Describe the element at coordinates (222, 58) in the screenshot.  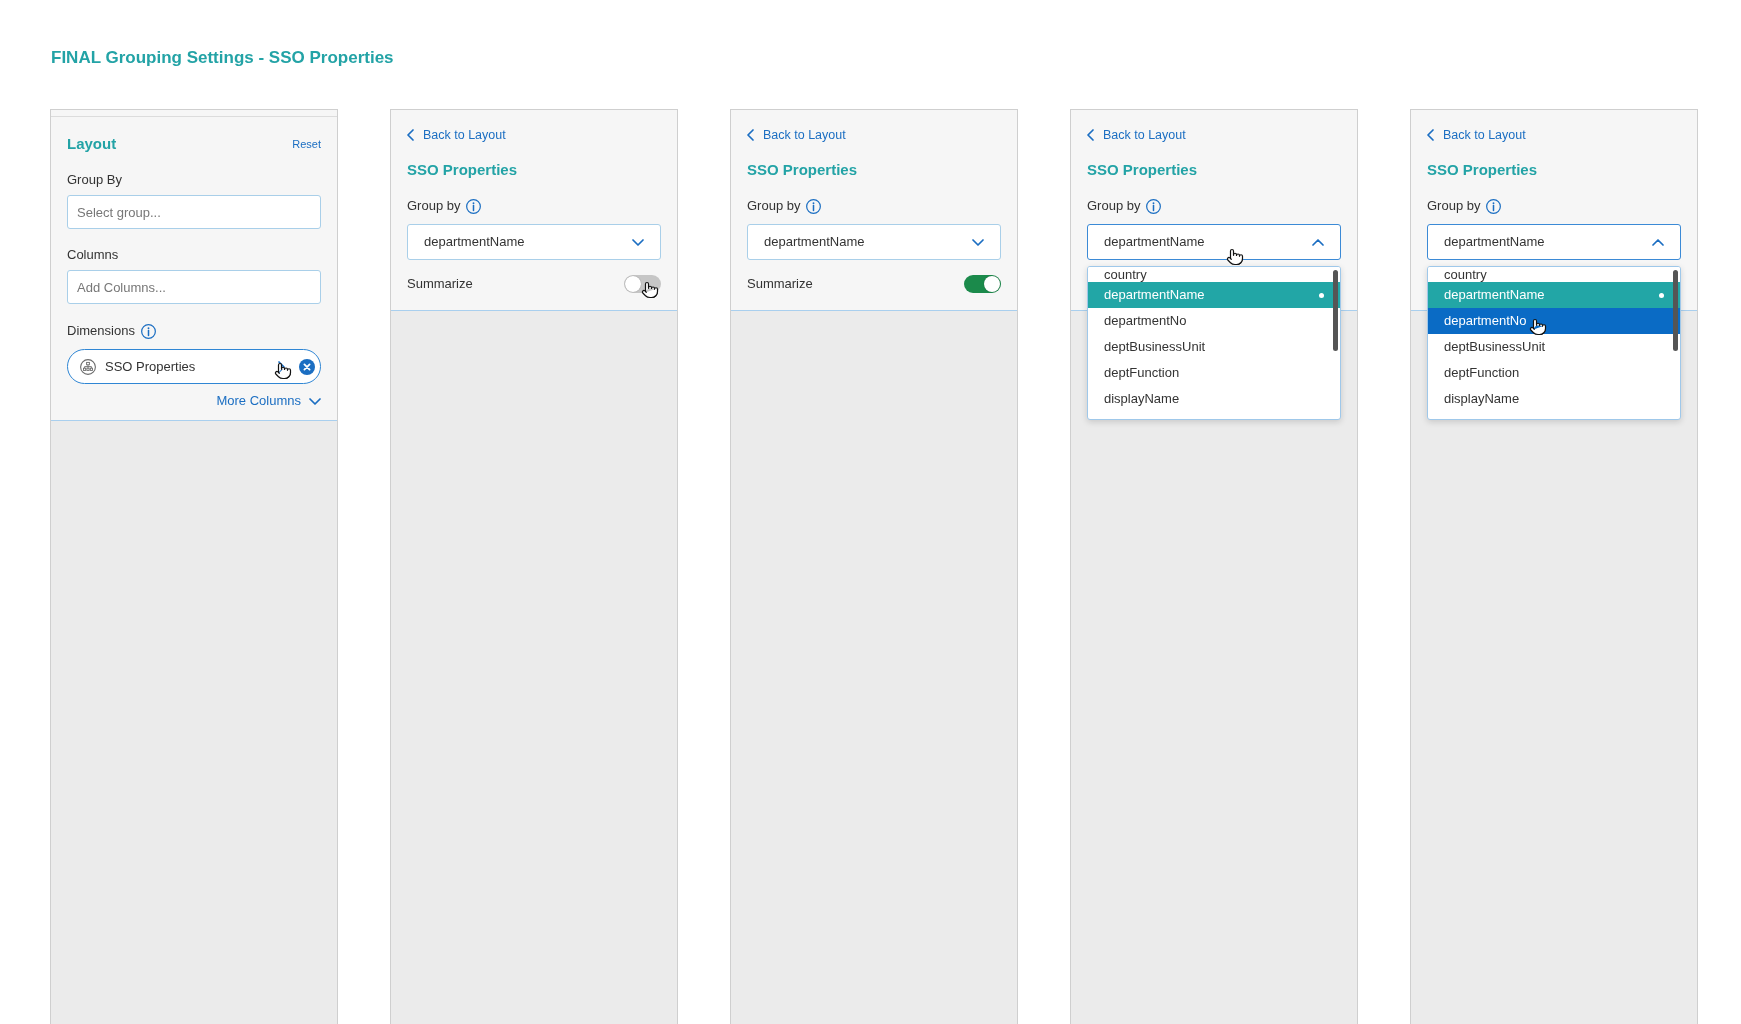
I see `page-title: FINAL Grouping Settings - SSO Properties` at that location.